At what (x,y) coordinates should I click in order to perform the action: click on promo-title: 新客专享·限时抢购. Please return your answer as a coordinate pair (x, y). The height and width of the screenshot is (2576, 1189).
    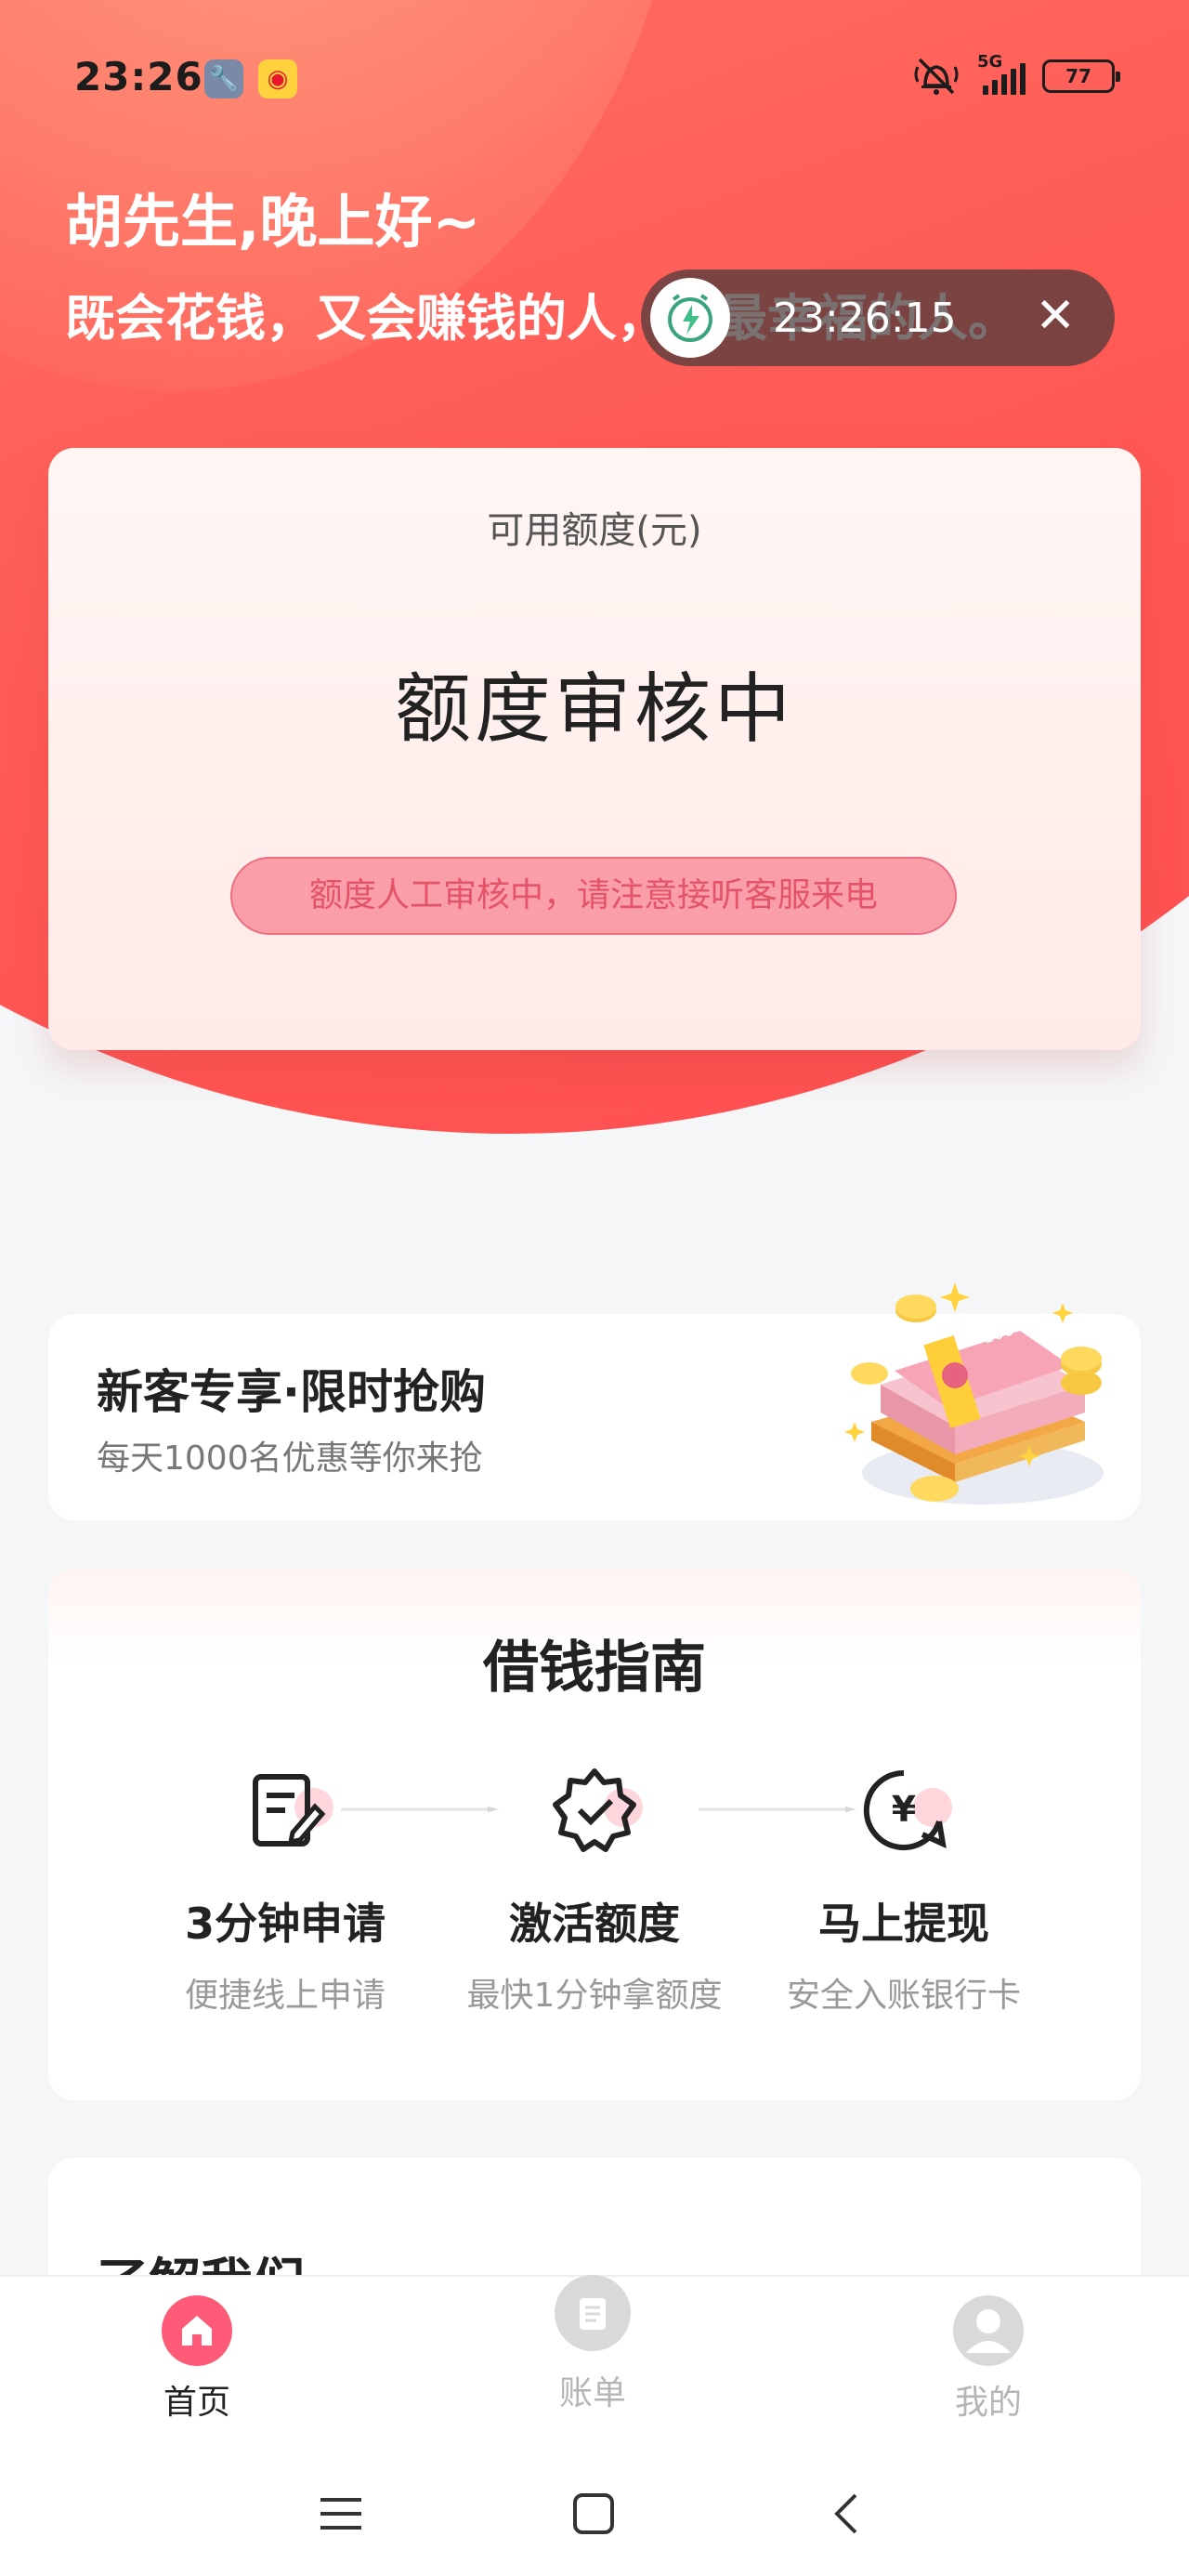
    Looking at the image, I should click on (292, 1392).